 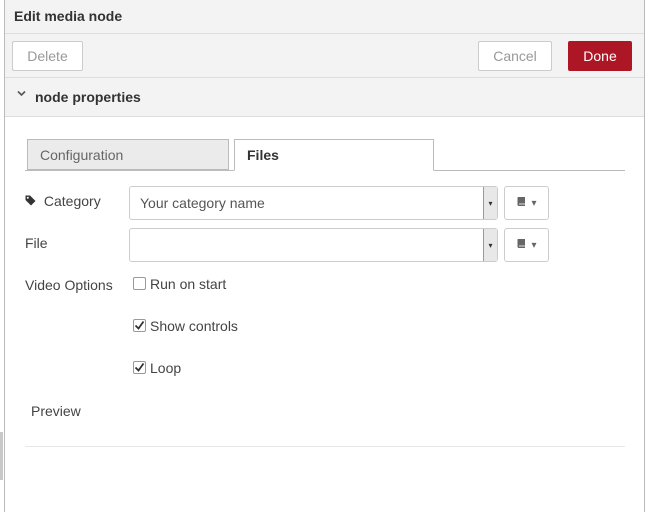 I want to click on file-label: File, so click(x=36, y=243).